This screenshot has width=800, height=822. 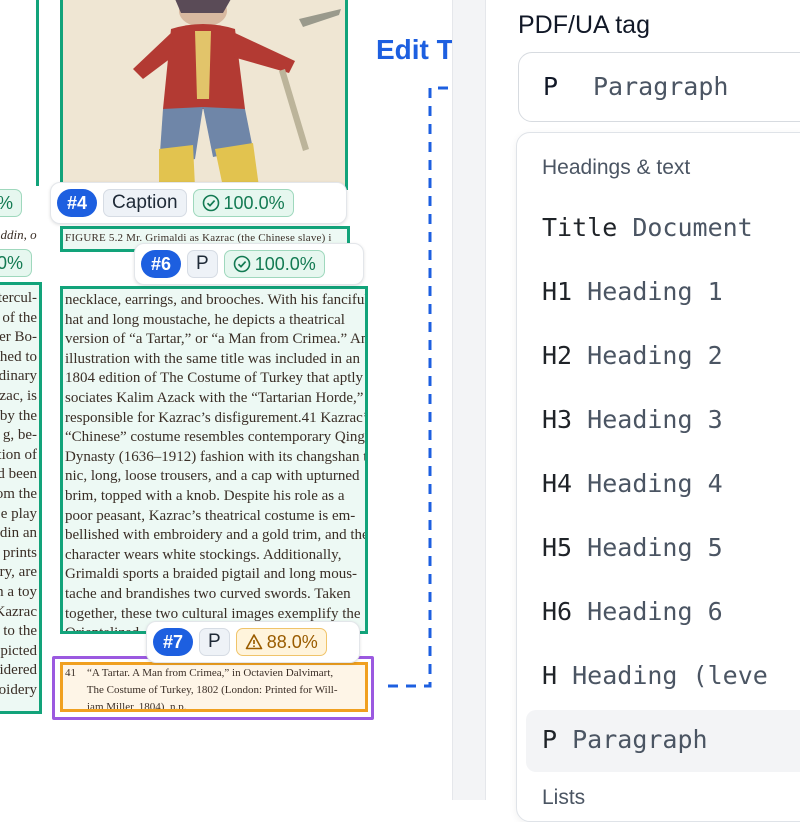 I want to click on tag-option-code: H5, so click(x=557, y=547).